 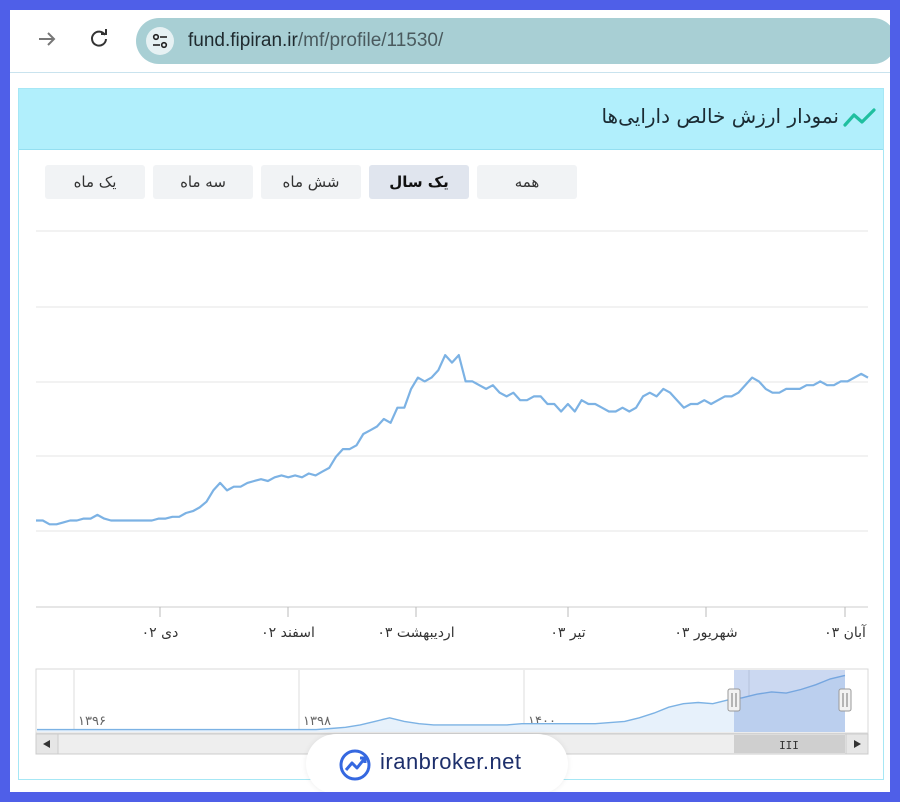 I want to click on navigator-handle-right, so click(x=845, y=700).